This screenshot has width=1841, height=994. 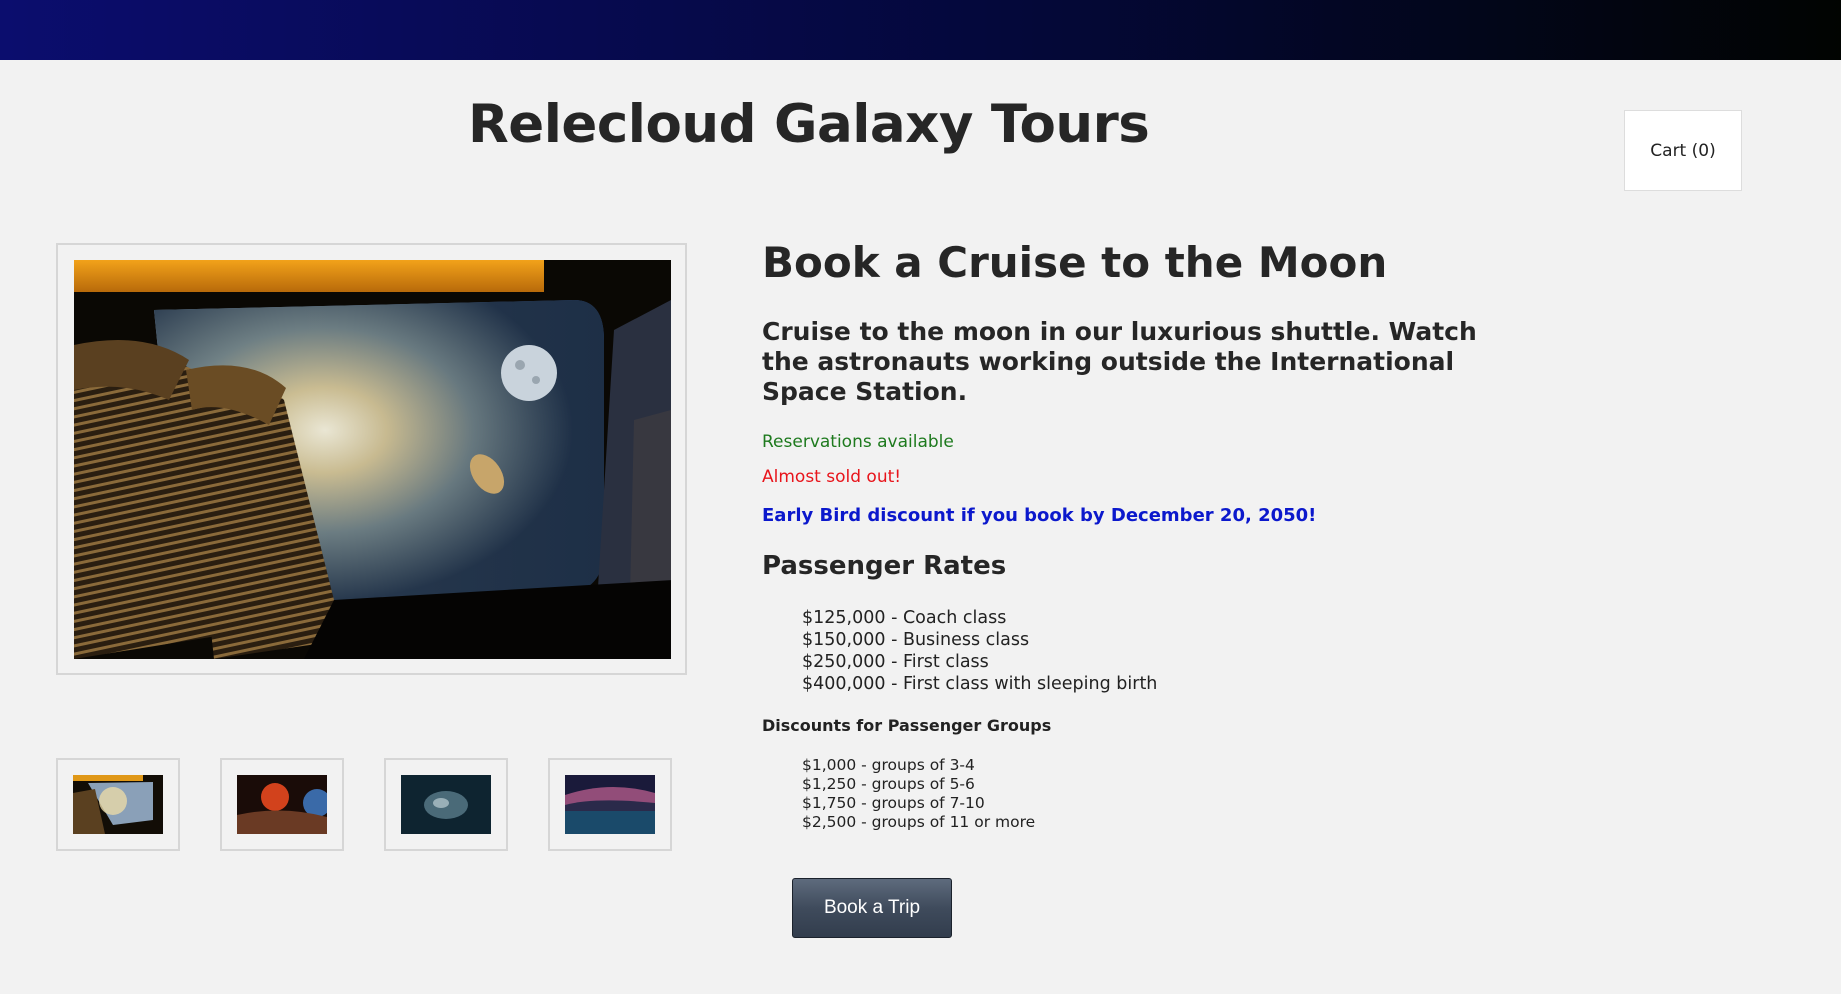 I want to click on main-image, so click(x=372, y=459).